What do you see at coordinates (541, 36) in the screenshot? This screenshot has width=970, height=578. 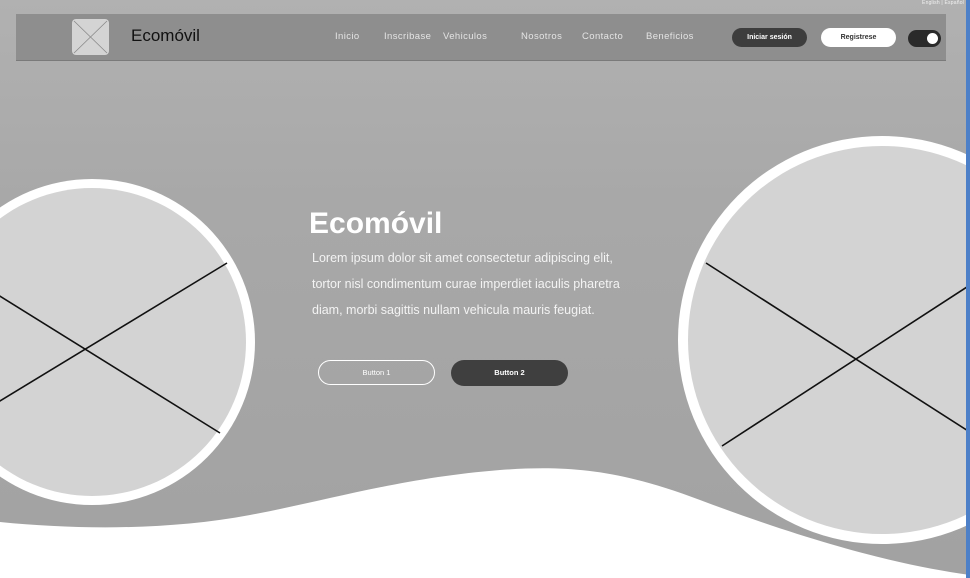 I see `nav-link-nosotros: Nosotros` at bounding box center [541, 36].